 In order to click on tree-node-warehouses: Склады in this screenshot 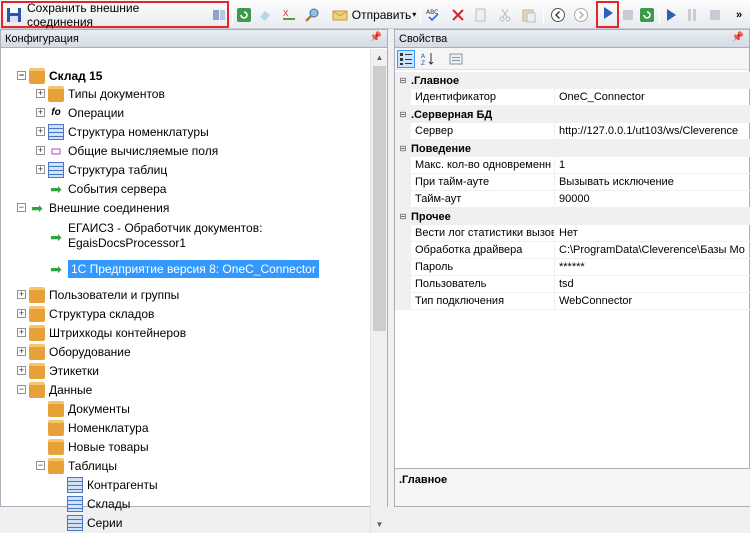, I will do `click(92, 503)`.